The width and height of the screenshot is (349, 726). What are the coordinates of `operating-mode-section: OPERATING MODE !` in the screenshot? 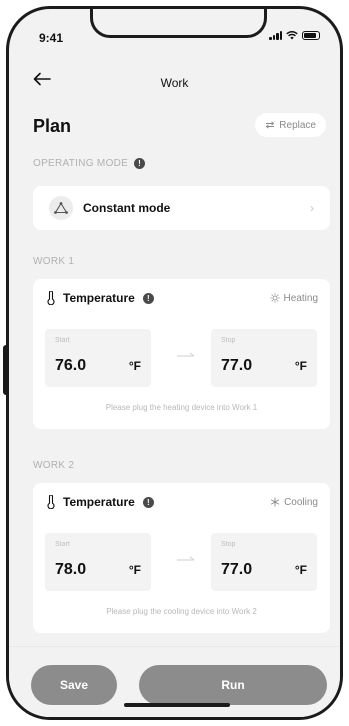 It's located at (89, 163).